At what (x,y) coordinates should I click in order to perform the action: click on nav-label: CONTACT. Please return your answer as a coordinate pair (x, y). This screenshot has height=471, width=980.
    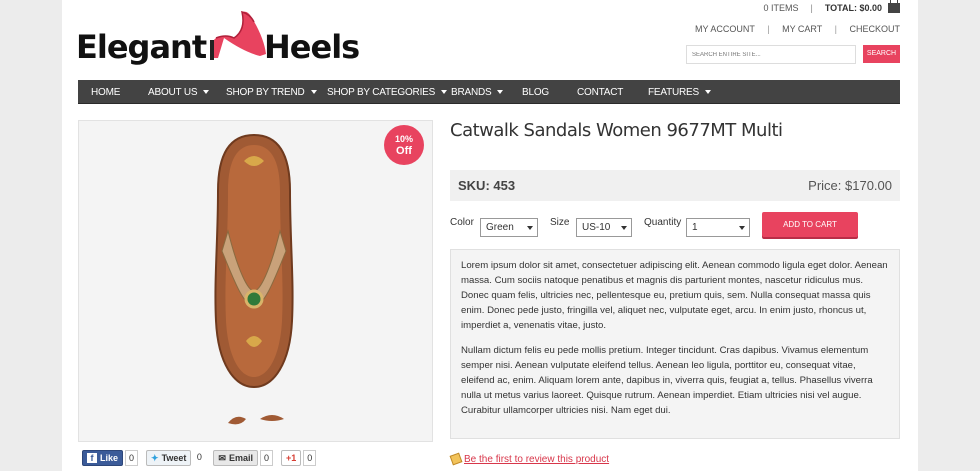
    Looking at the image, I should click on (600, 92).